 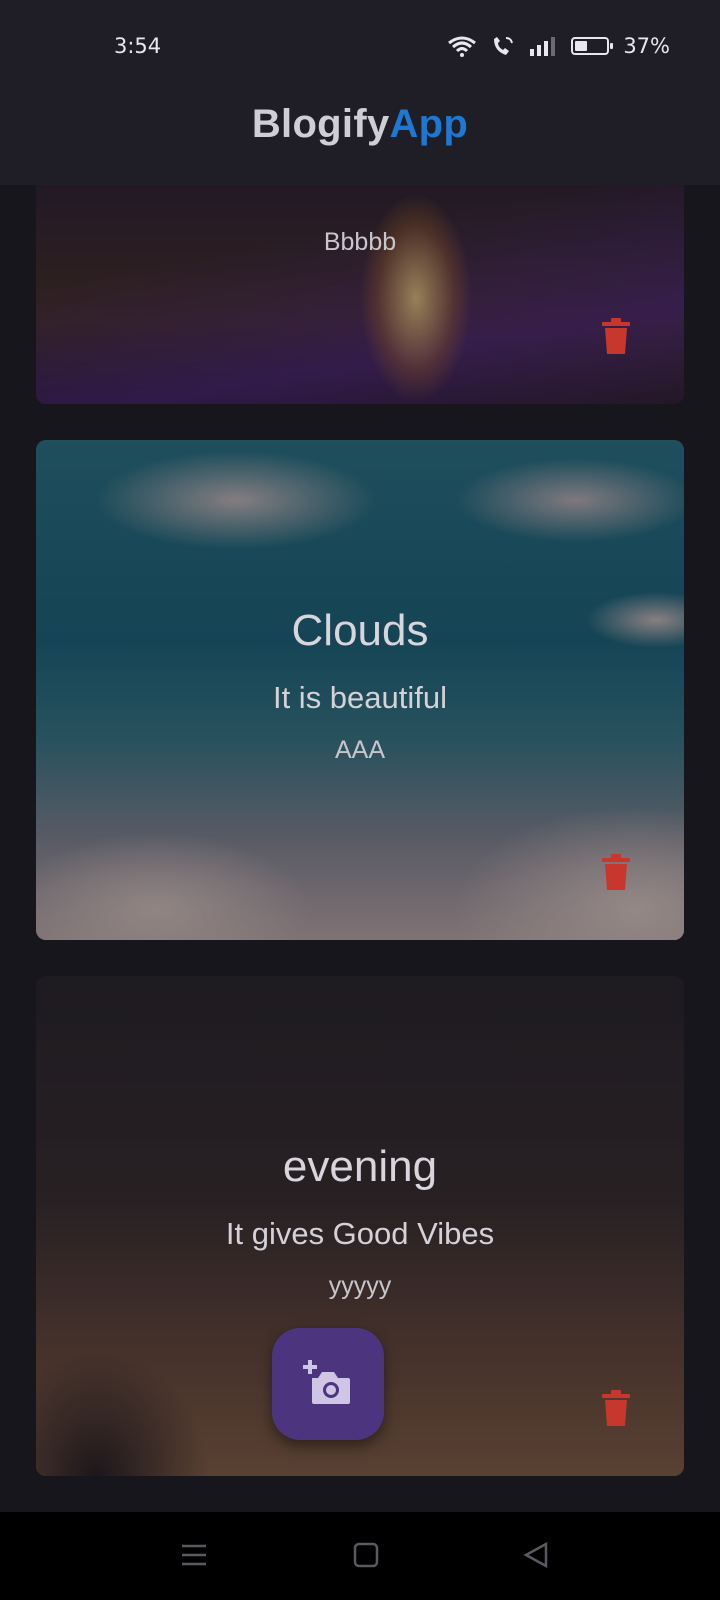 I want to click on status-bar: 3:54 37%, so click(x=360, y=48).